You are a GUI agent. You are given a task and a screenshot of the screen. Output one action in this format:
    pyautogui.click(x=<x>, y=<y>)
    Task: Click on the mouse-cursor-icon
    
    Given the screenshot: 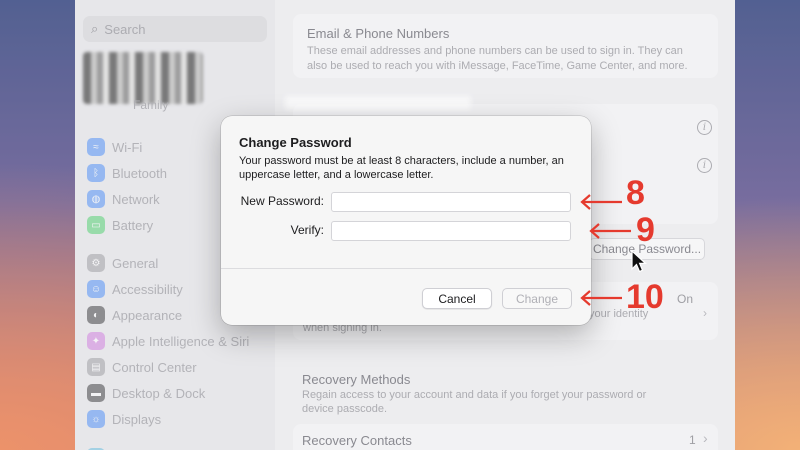 What is the action you would take?
    pyautogui.click(x=639, y=261)
    